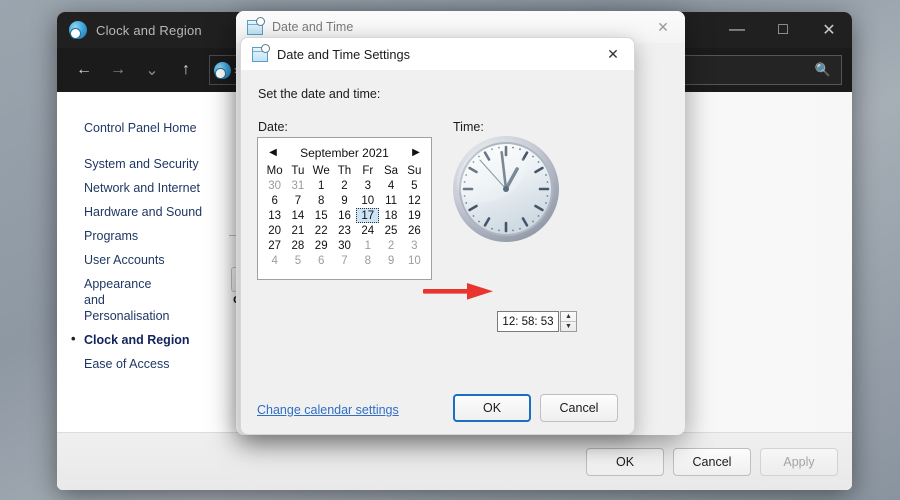 This screenshot has width=900, height=500. Describe the element at coordinates (152, 70) in the screenshot. I see `recent-locations-button: ⌄` at that location.